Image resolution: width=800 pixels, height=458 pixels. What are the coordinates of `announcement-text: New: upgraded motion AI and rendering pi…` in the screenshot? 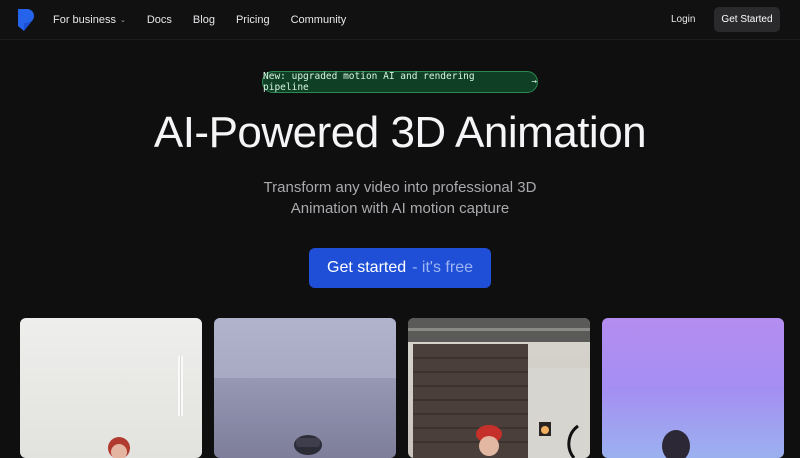 It's located at (369, 82).